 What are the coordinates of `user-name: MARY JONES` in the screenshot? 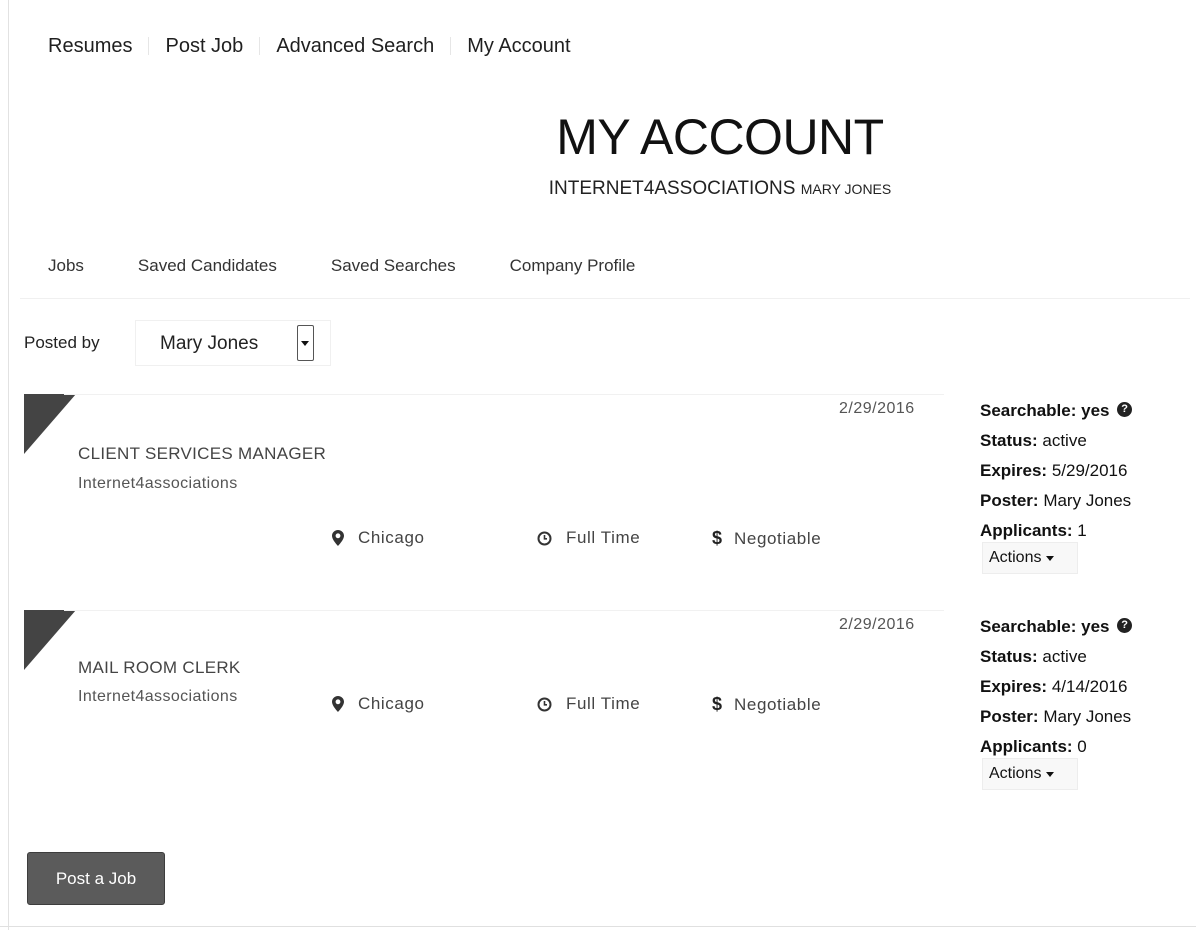 It's located at (846, 189).